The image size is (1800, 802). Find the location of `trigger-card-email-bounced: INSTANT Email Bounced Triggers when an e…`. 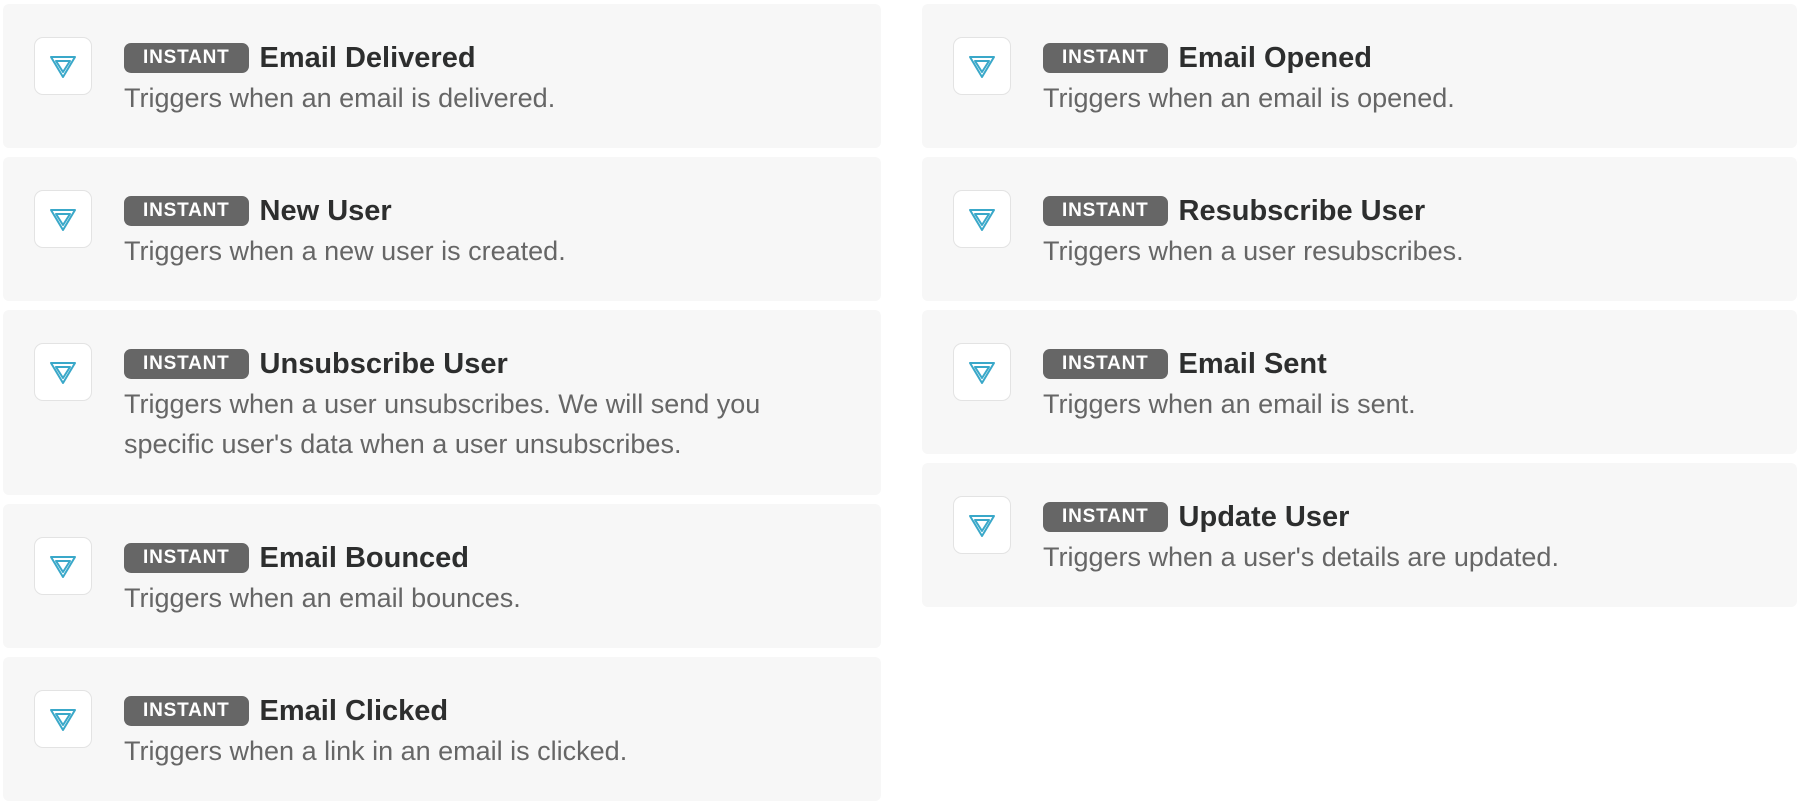

trigger-card-email-bounced: INSTANT Email Bounced Triggers when an e… is located at coordinates (442, 576).